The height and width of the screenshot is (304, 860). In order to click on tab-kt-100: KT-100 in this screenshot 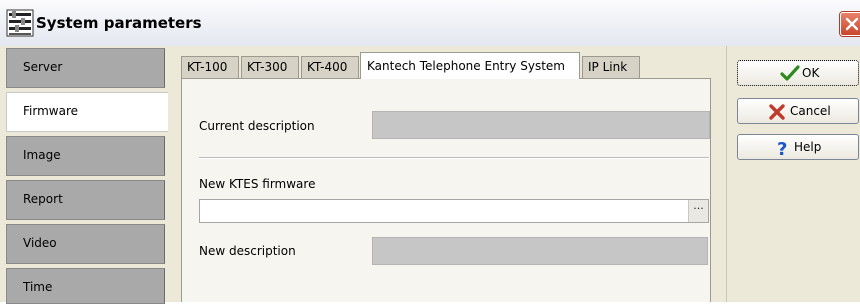, I will do `click(210, 67)`.